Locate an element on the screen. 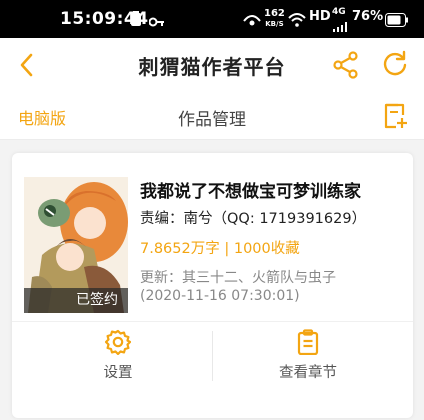  app-title: 刺猬猫作者平台 is located at coordinates (212, 67).